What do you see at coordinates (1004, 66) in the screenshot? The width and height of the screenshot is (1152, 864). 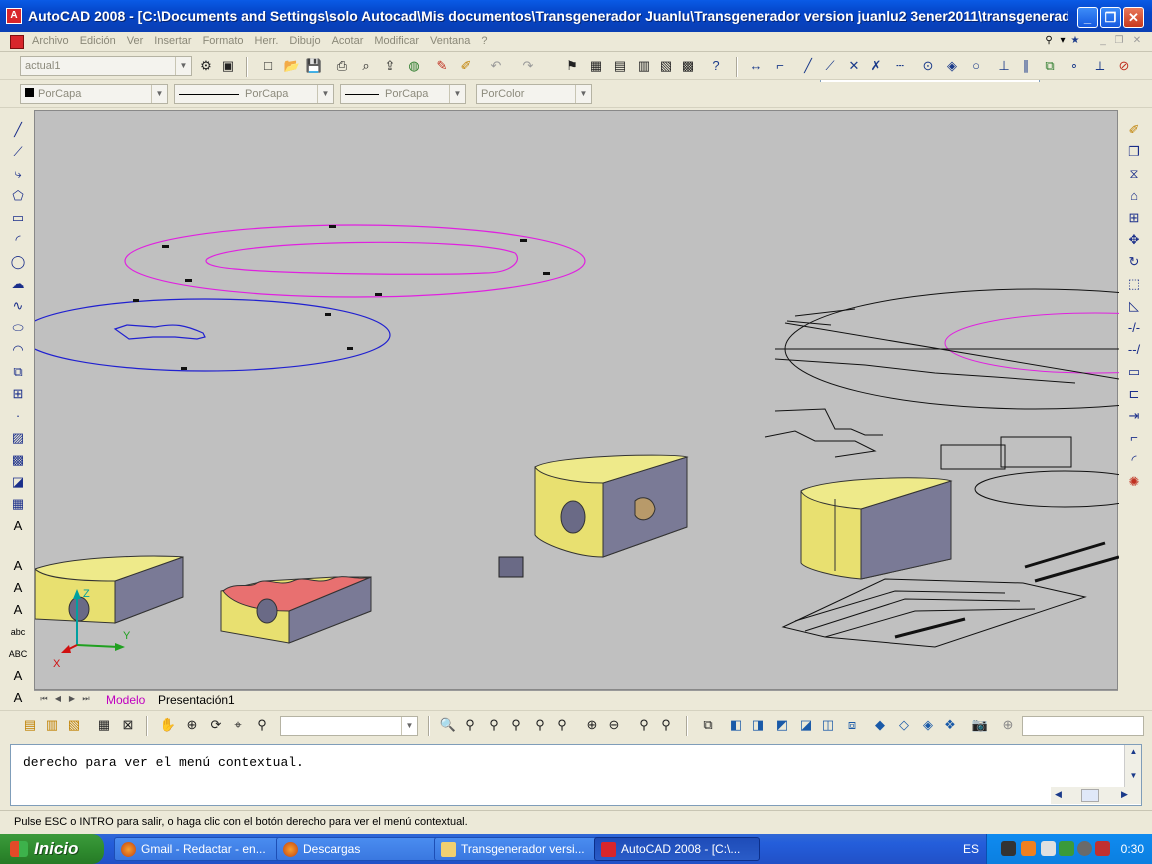 I see `snap-perpendicular-icon: ⊥` at bounding box center [1004, 66].